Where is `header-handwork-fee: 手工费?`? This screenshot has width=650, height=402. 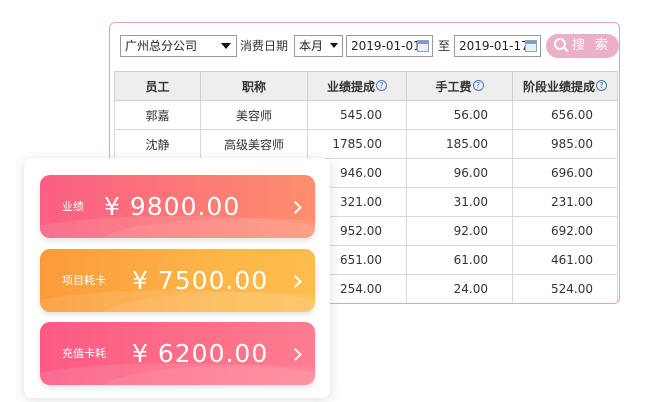 header-handwork-fee: 手工费? is located at coordinates (459, 86).